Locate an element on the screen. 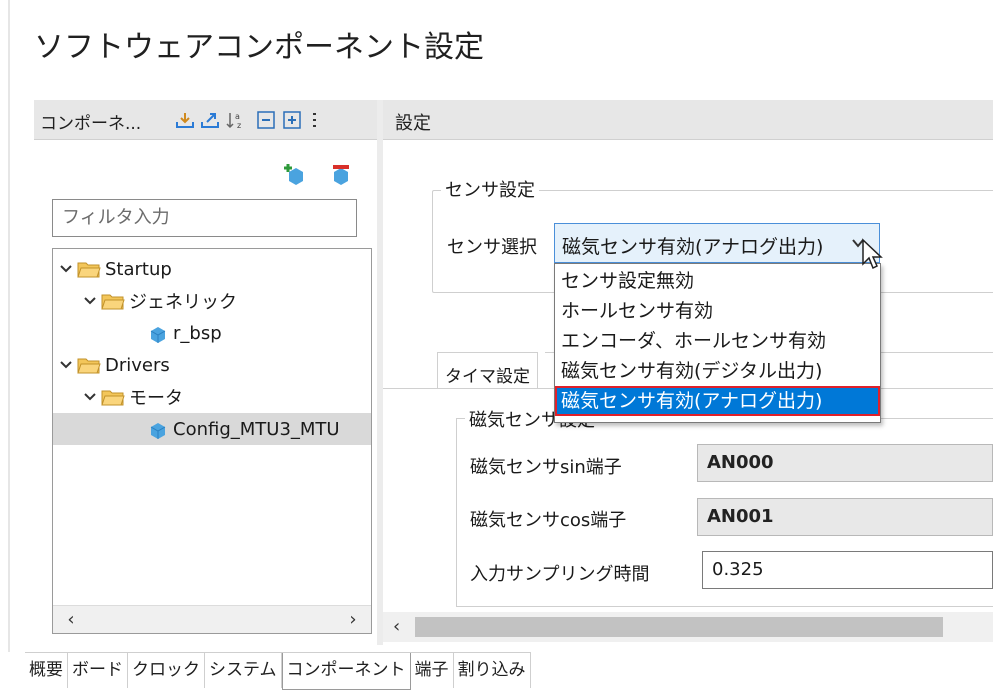  tree-node-startup: Startup is located at coordinates (115, 269).